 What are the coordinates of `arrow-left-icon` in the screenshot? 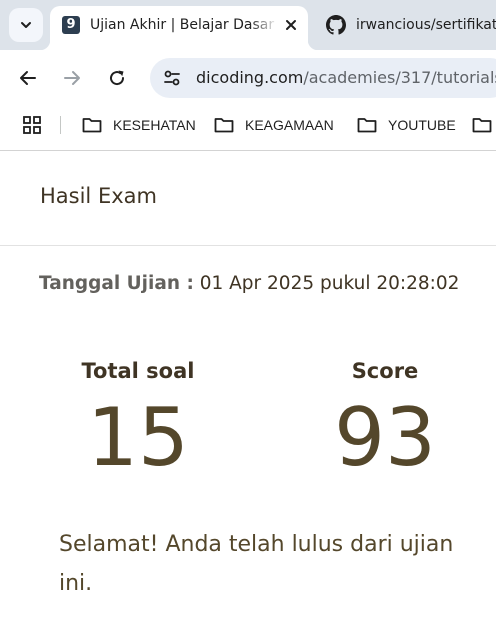 It's located at (28, 78).